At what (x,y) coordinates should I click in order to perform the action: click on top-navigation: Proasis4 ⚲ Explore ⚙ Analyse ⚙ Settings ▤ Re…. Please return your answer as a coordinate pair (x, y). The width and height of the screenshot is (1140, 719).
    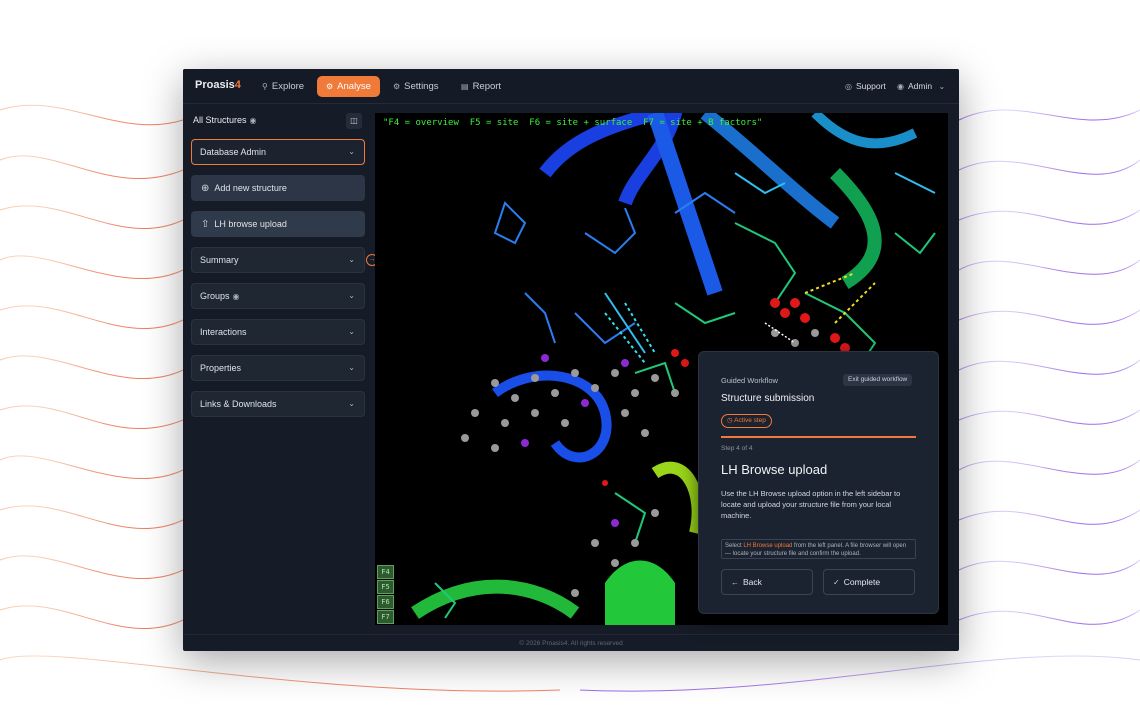
    Looking at the image, I should click on (571, 86).